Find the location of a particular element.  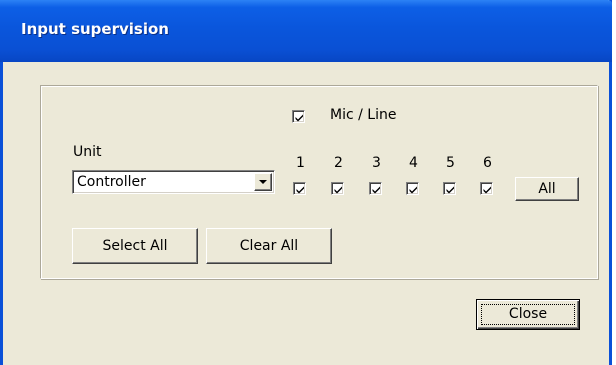

clear-all-button: Clear All is located at coordinates (269, 246).